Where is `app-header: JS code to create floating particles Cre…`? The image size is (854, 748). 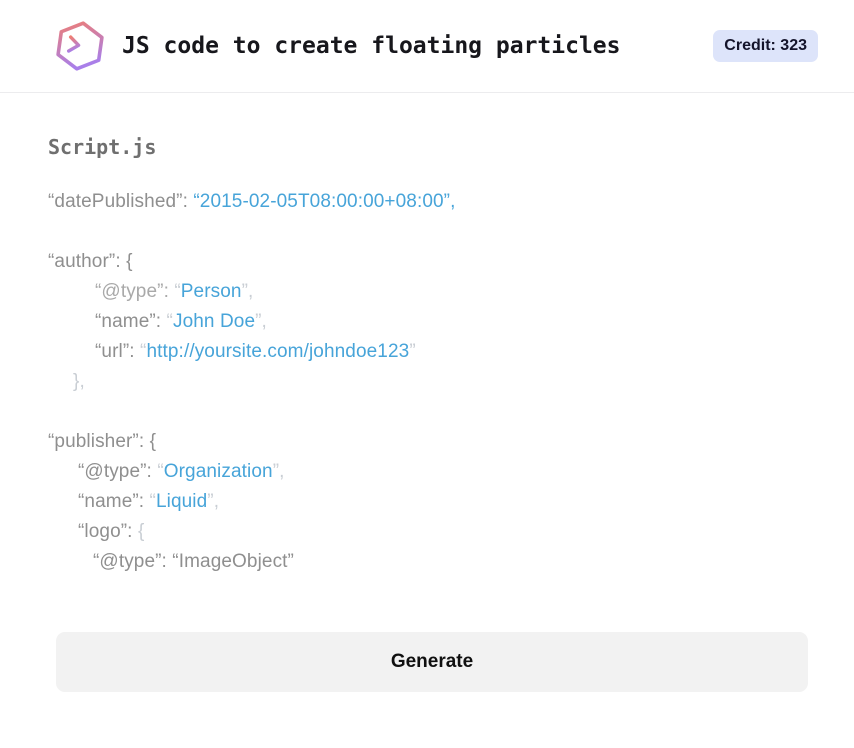 app-header: JS code to create floating particles Cre… is located at coordinates (427, 46).